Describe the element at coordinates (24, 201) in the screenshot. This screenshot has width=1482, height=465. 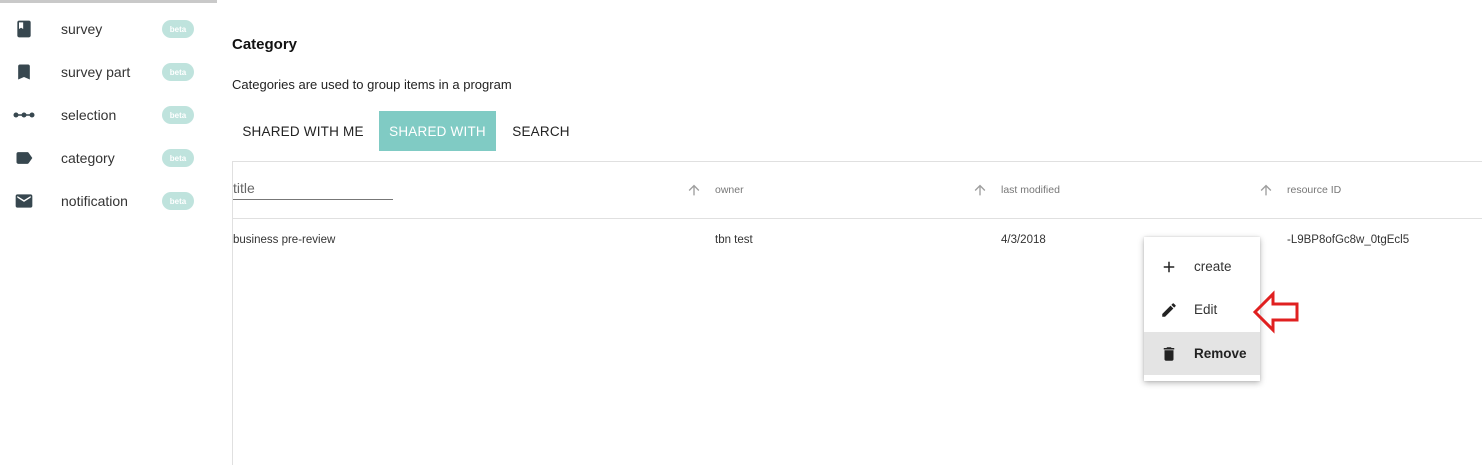
I see `mail-icon` at that location.